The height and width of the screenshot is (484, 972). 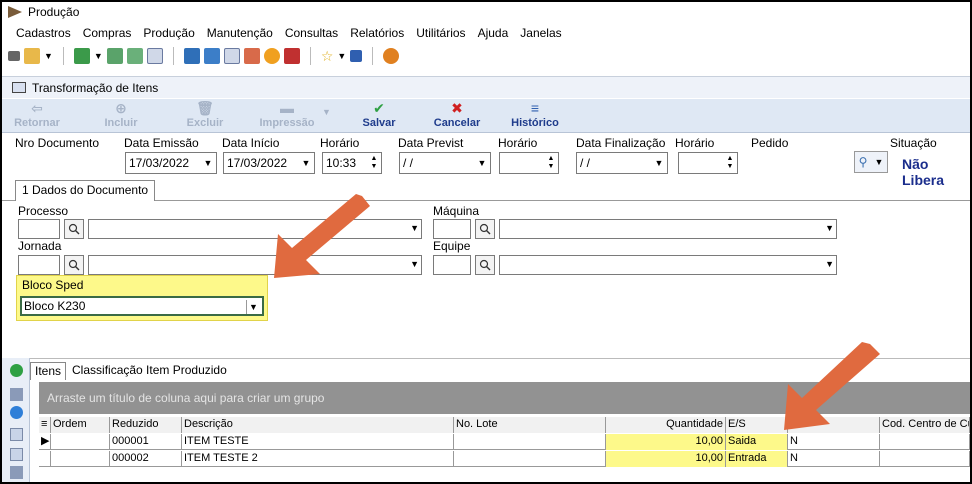 I want to click on label-horario: Horário, so click(x=518, y=143).